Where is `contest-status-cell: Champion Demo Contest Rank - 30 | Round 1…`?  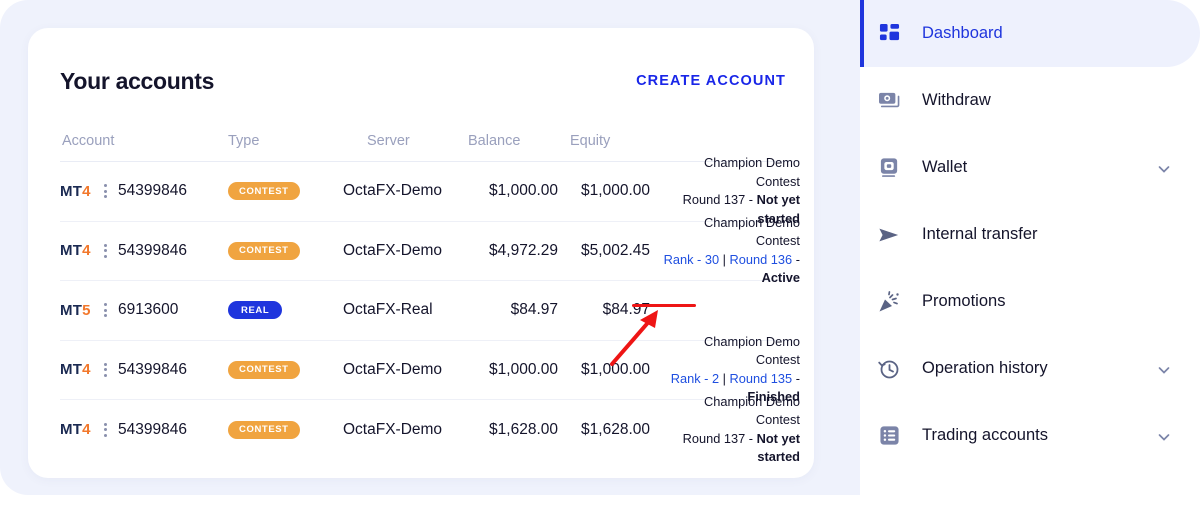
contest-status-cell: Champion Demo Contest Rank - 30 | Round 1… is located at coordinates (725, 251).